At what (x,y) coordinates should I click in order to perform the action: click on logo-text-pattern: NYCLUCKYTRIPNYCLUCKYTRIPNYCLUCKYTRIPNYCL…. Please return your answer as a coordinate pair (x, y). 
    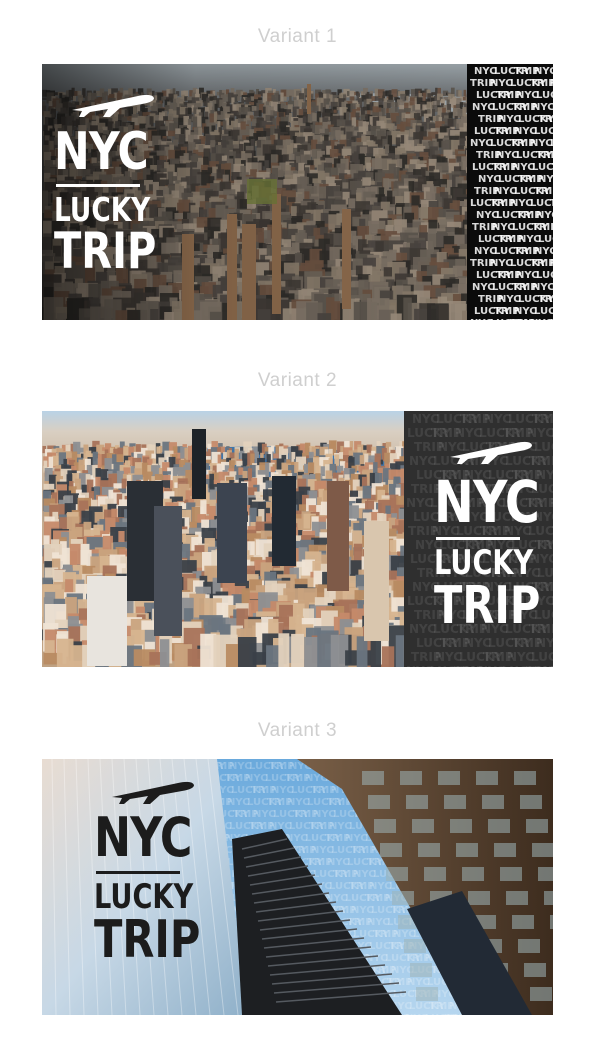
    Looking at the image, I should click on (510, 192).